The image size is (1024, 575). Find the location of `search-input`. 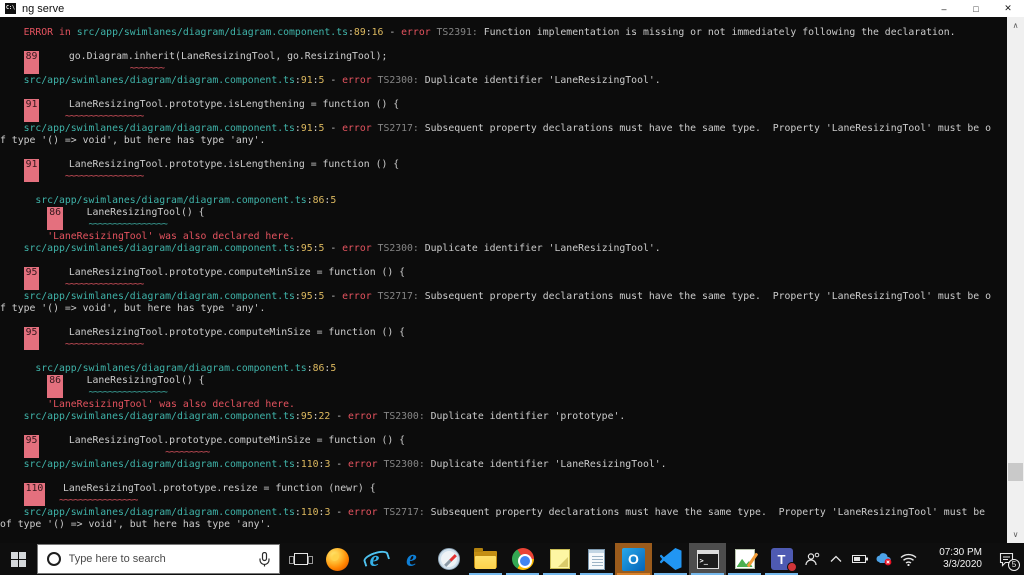

search-input is located at coordinates (159, 559).